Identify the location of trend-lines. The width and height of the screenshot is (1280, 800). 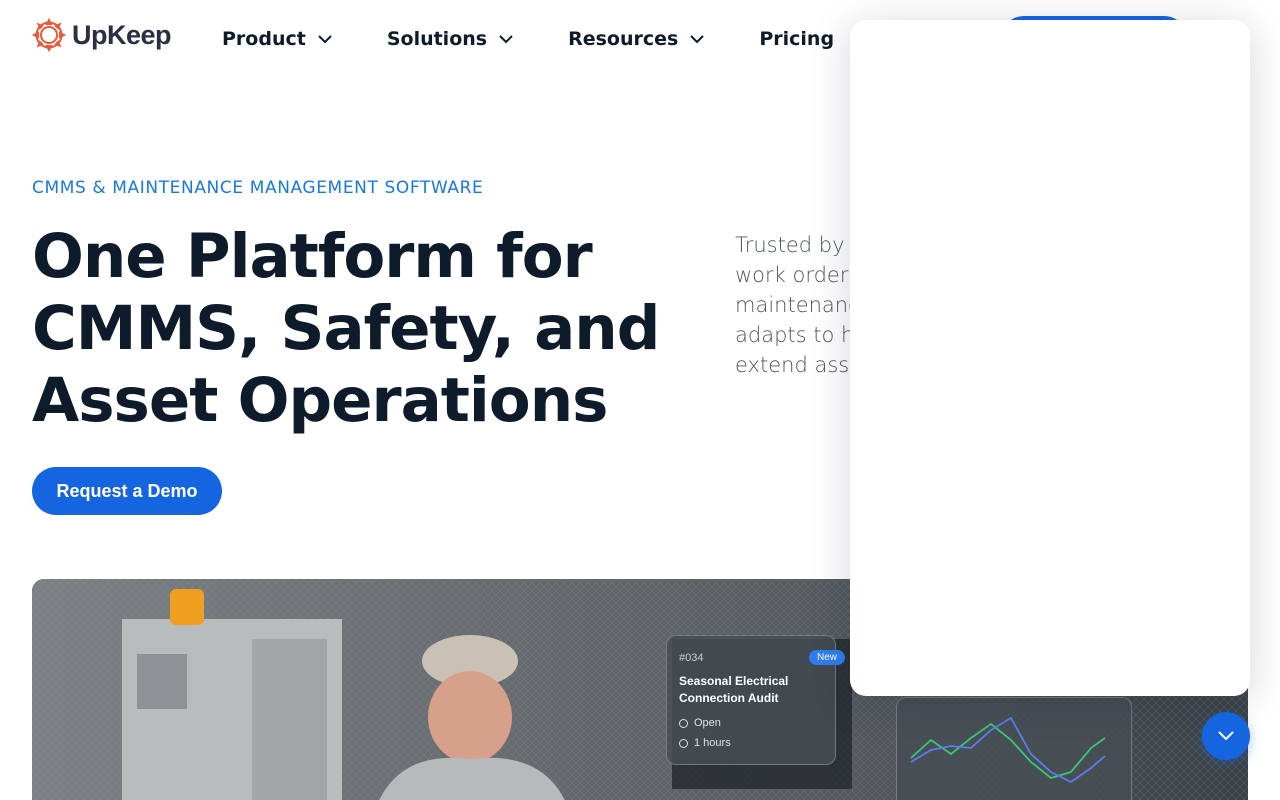
(1008, 750).